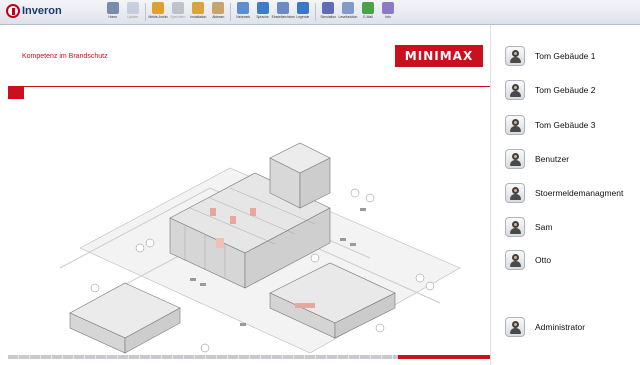 The height and width of the screenshot is (365, 640). What do you see at coordinates (283, 17) in the screenshot?
I see `toolbar-label: Einstellarchiven` at bounding box center [283, 17].